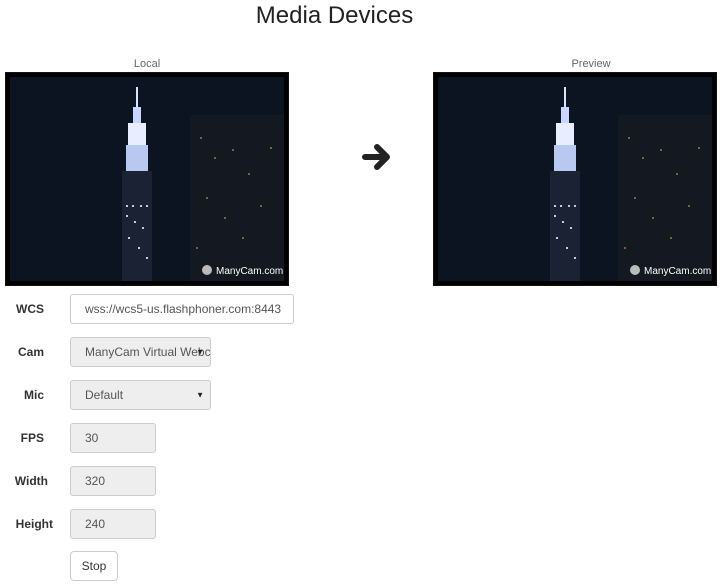 The width and height of the screenshot is (720, 585). Describe the element at coordinates (31, 481) in the screenshot. I see `width-label: Width` at that location.